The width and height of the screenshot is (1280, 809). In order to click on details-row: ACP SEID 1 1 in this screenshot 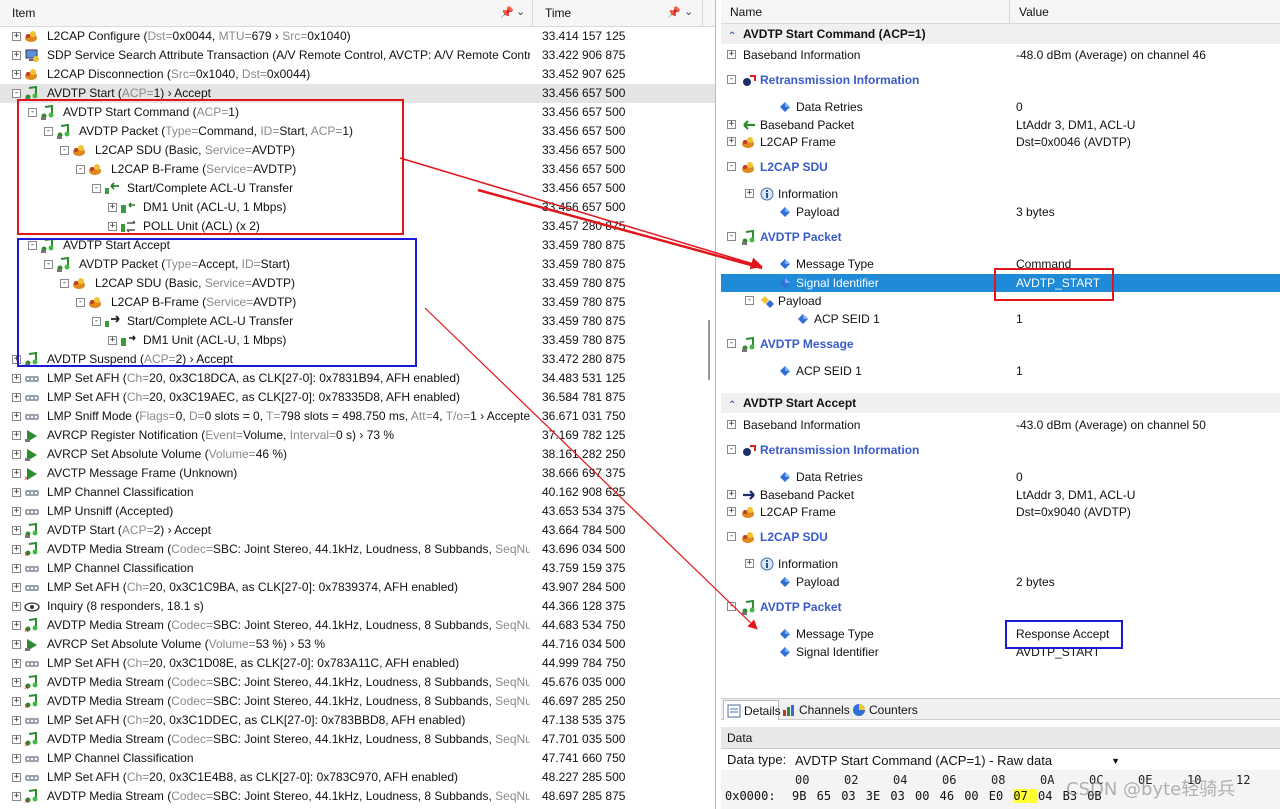, I will do `click(1000, 371)`.